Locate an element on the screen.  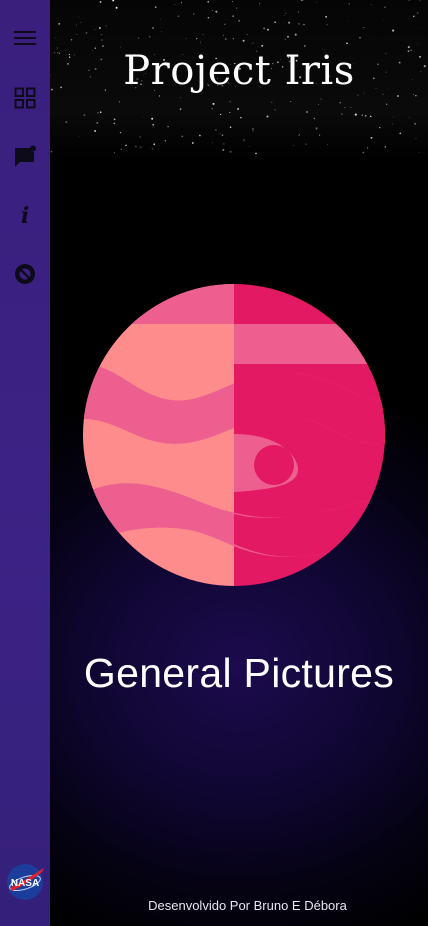
nasa-logo-icon: NASA is located at coordinates (25, 882).